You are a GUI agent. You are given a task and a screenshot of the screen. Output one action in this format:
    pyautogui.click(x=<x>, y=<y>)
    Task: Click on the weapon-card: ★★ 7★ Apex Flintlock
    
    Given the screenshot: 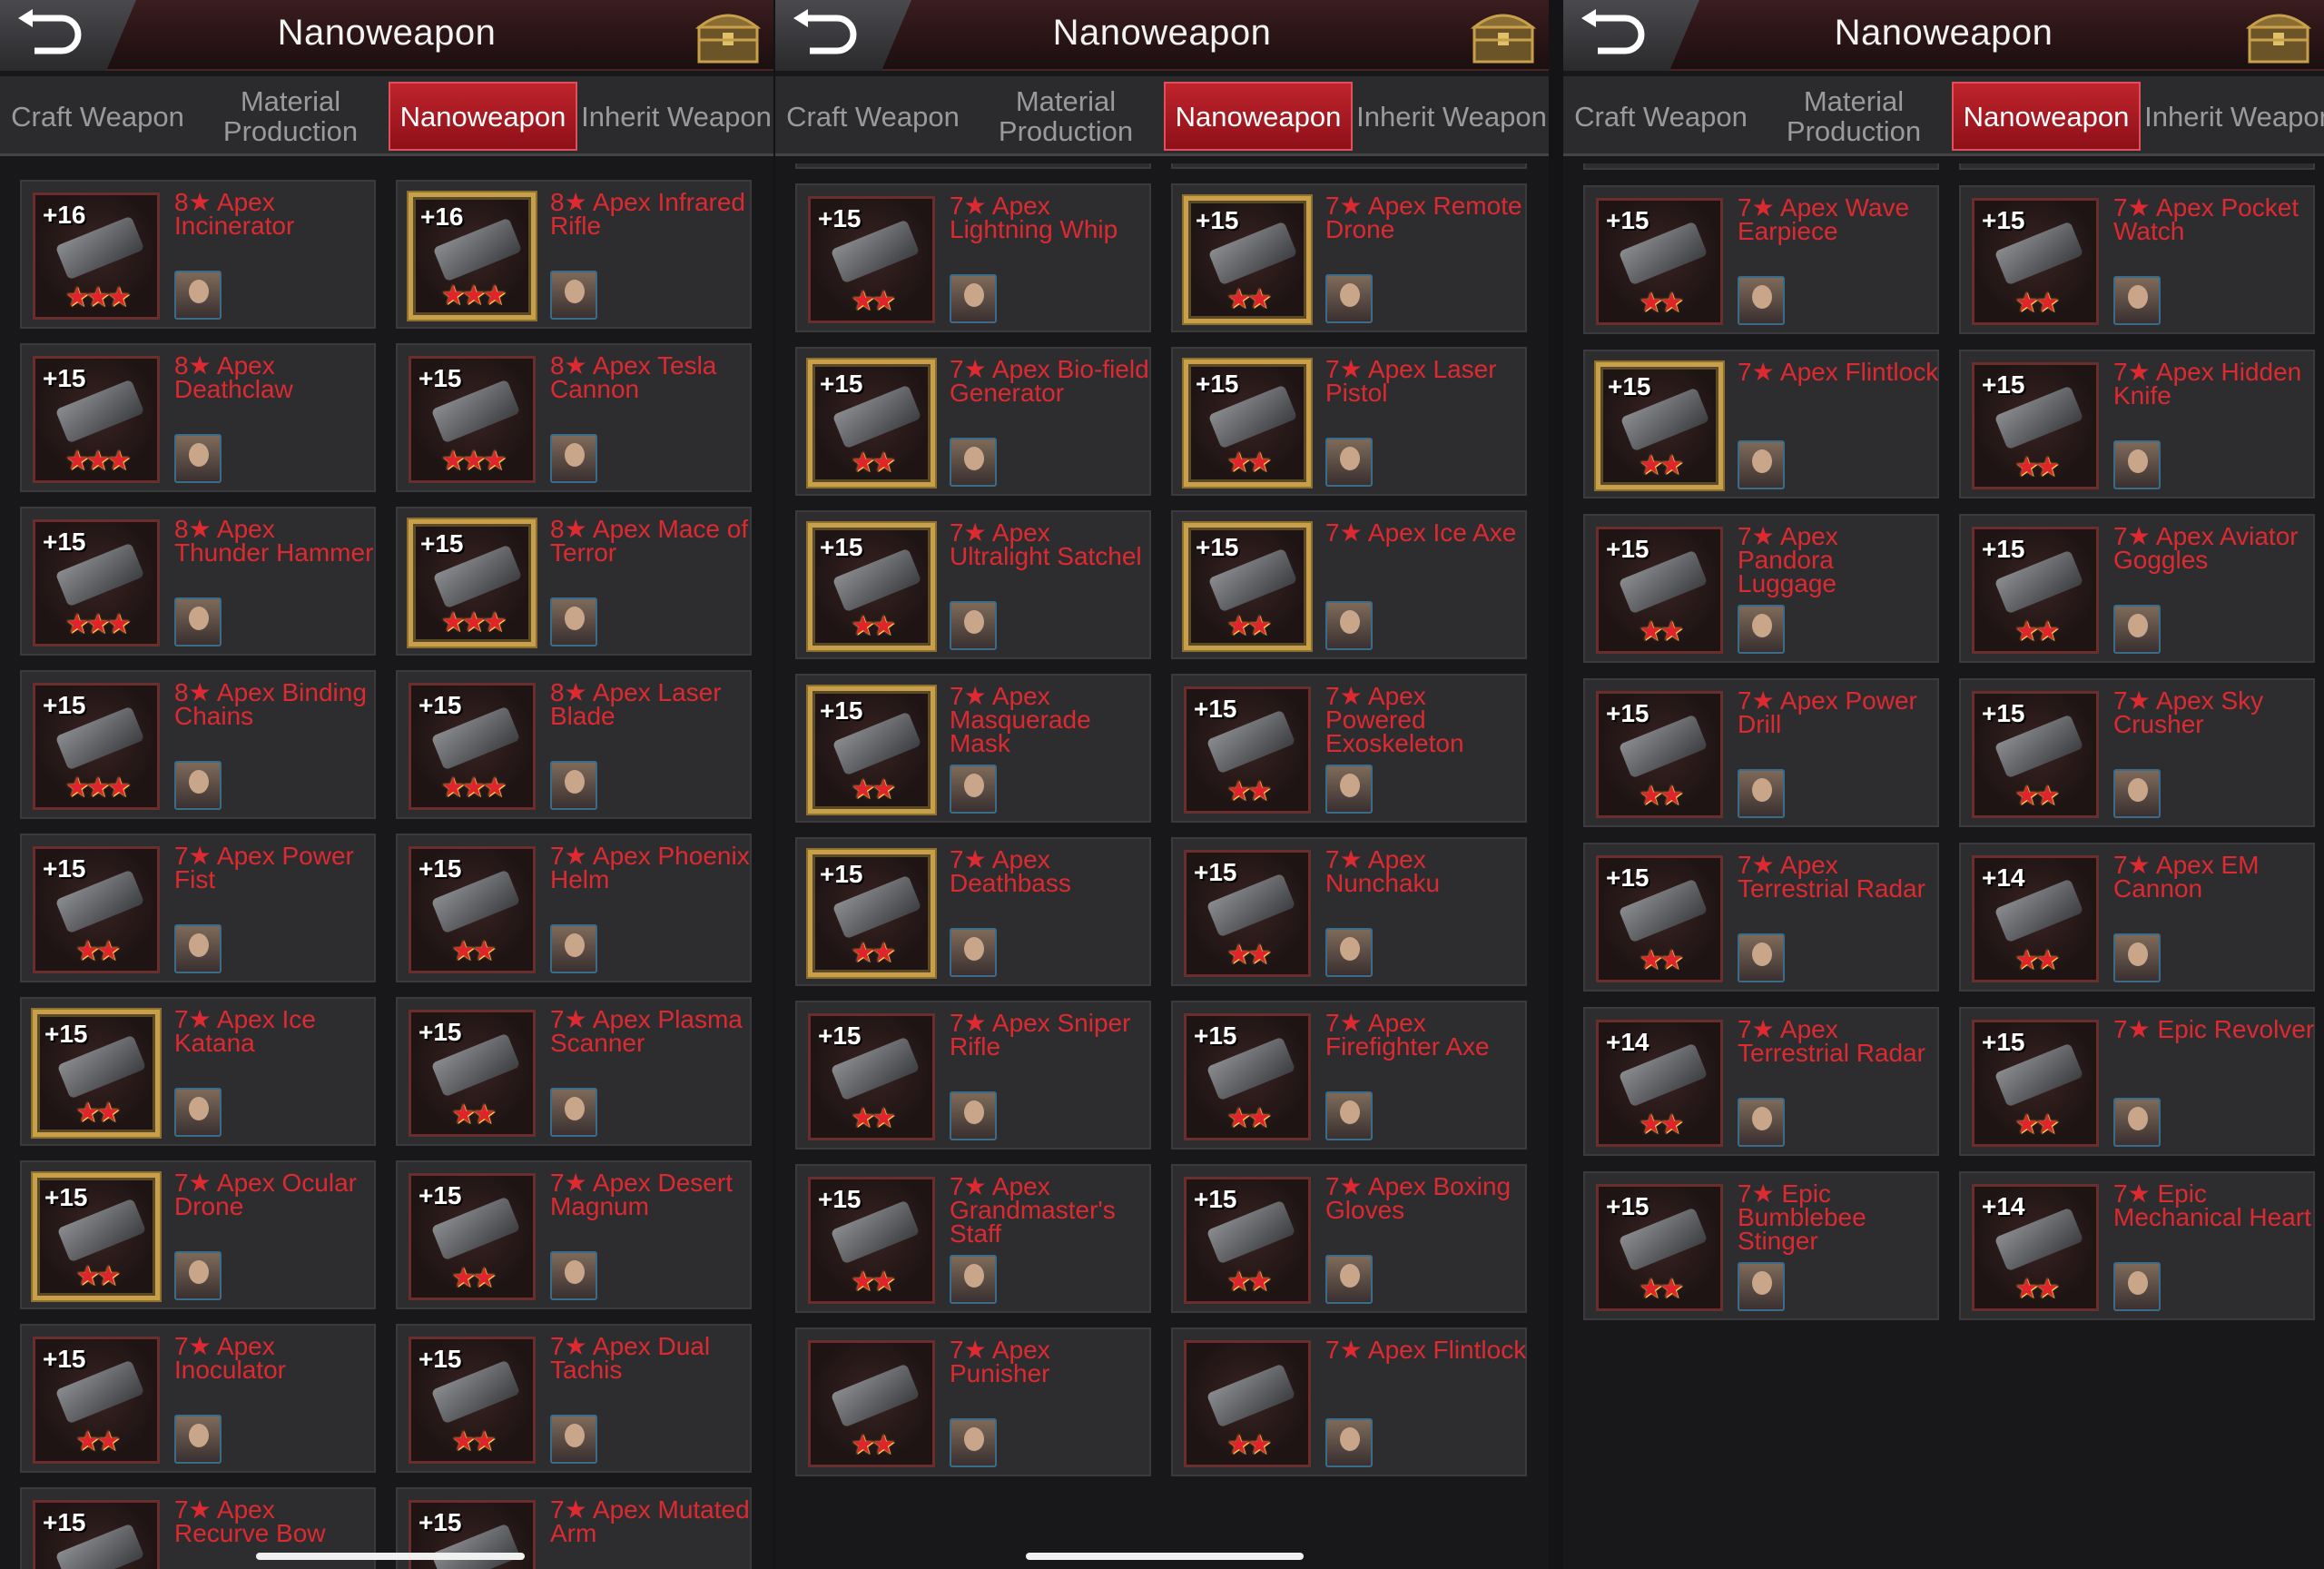 What is the action you would take?
    pyautogui.click(x=1349, y=1401)
    